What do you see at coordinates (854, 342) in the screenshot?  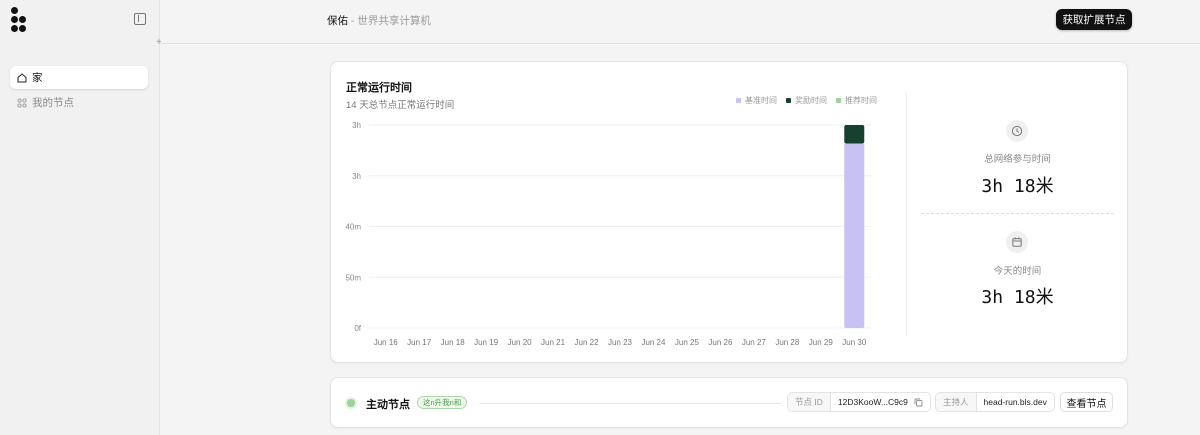 I see `x-tick-label: Jun 30` at bounding box center [854, 342].